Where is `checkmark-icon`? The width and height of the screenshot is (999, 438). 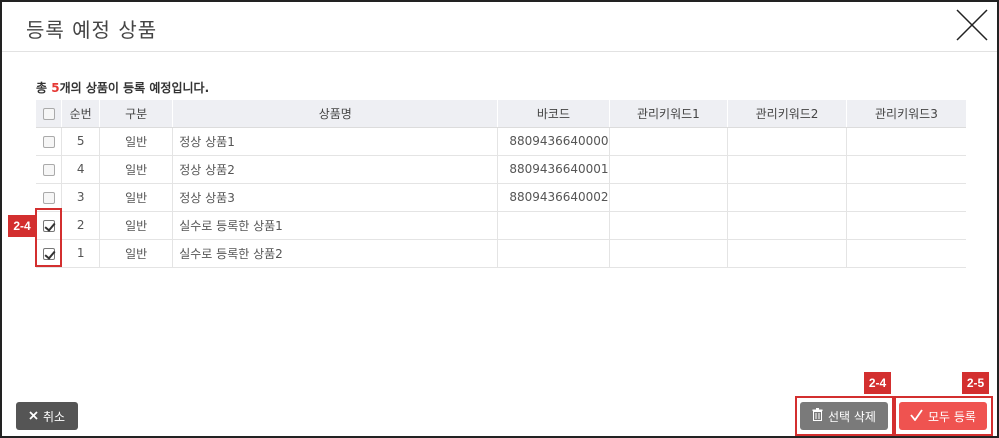 checkmark-icon is located at coordinates (916, 416).